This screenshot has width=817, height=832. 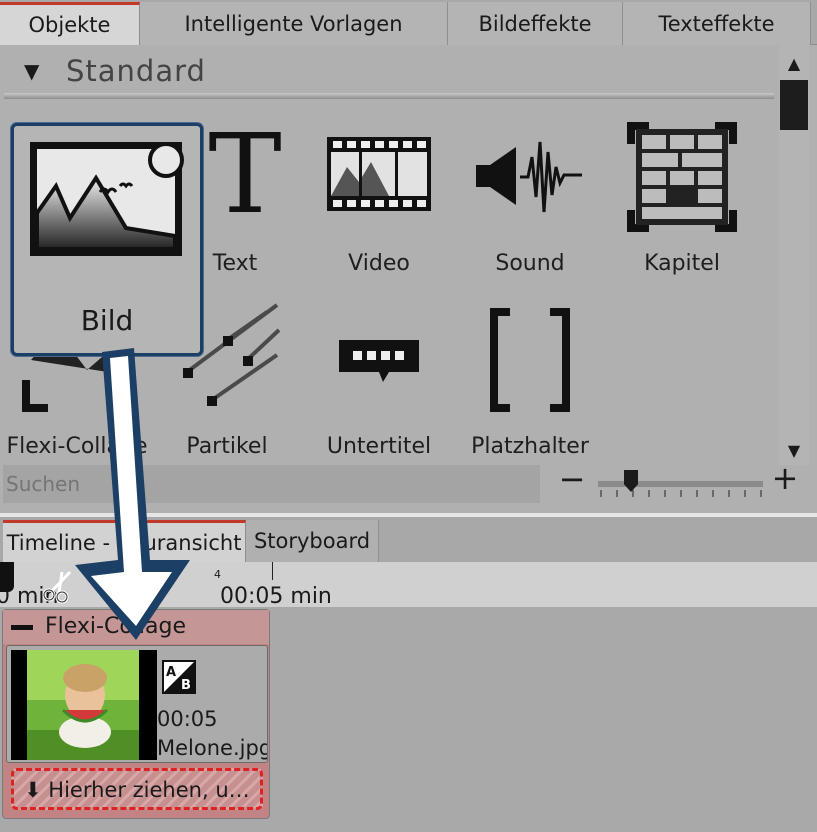 I want to click on placeholder-icon, so click(x=530, y=360).